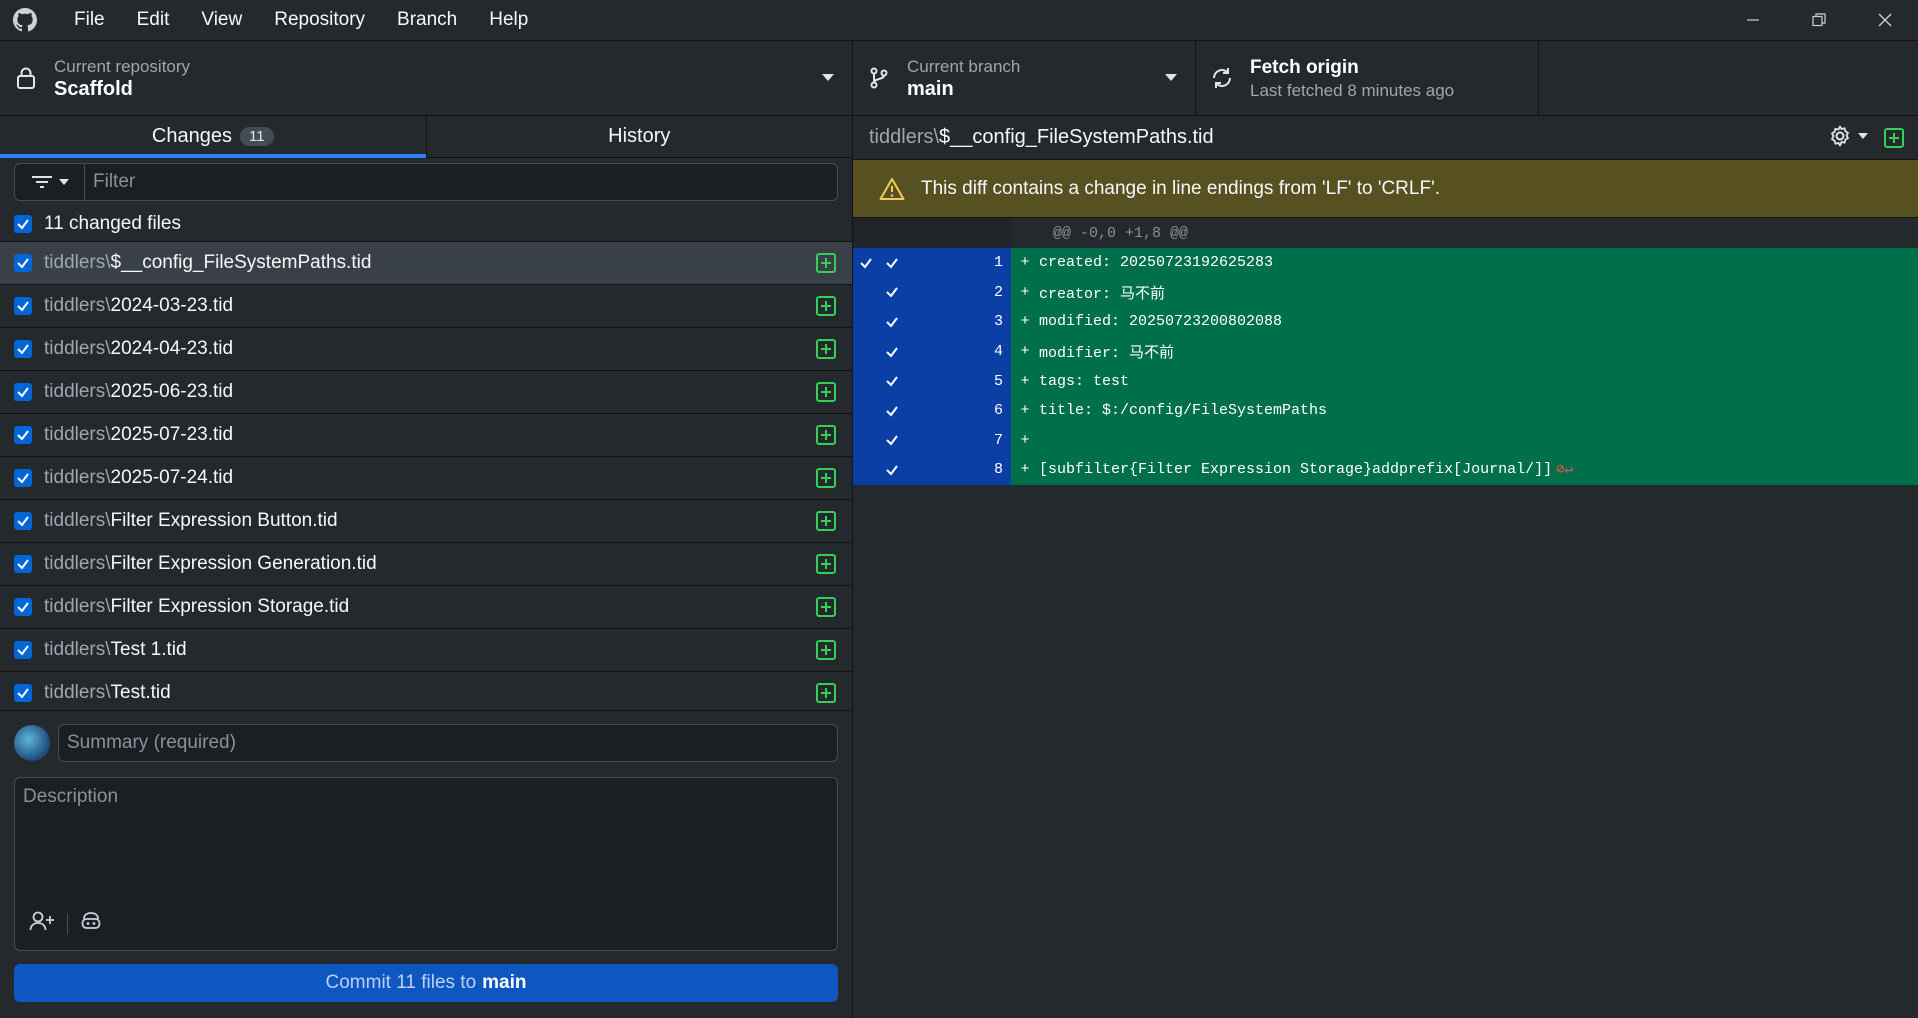  Describe the element at coordinates (426, 650) in the screenshot. I see `file-row: tiddlers\Test 1.tid` at that location.